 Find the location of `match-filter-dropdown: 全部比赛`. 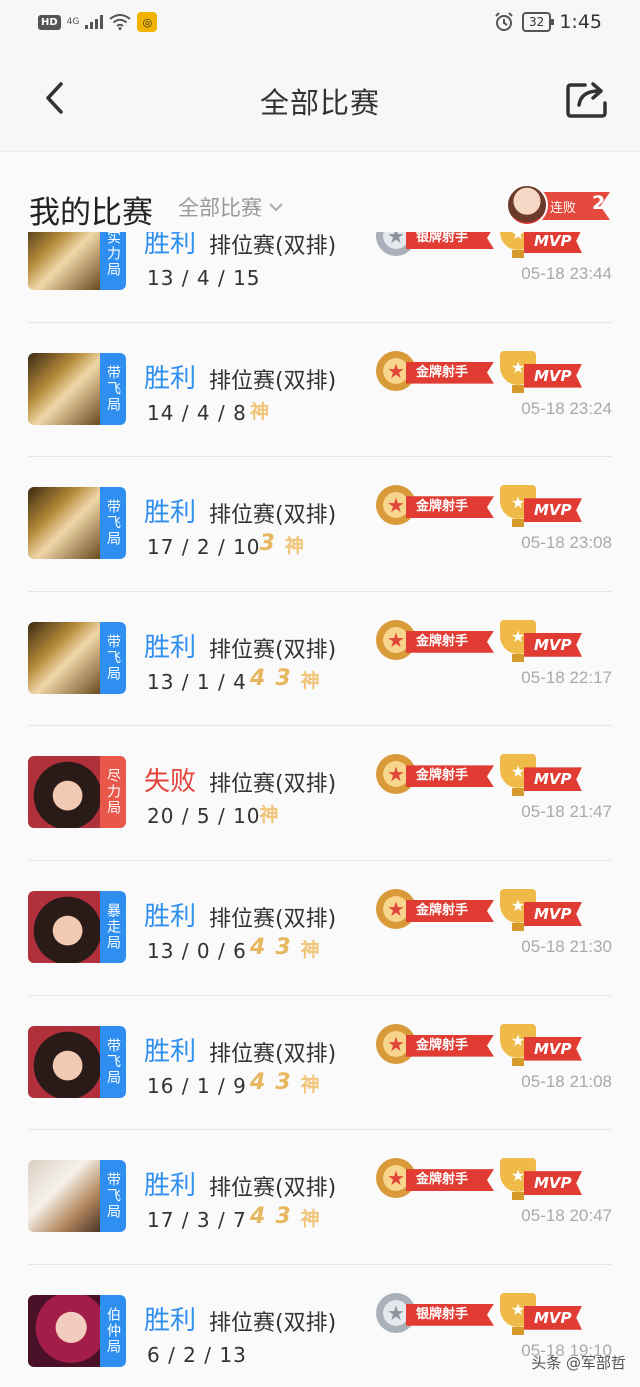

match-filter-dropdown: 全部比赛 is located at coordinates (231, 207).